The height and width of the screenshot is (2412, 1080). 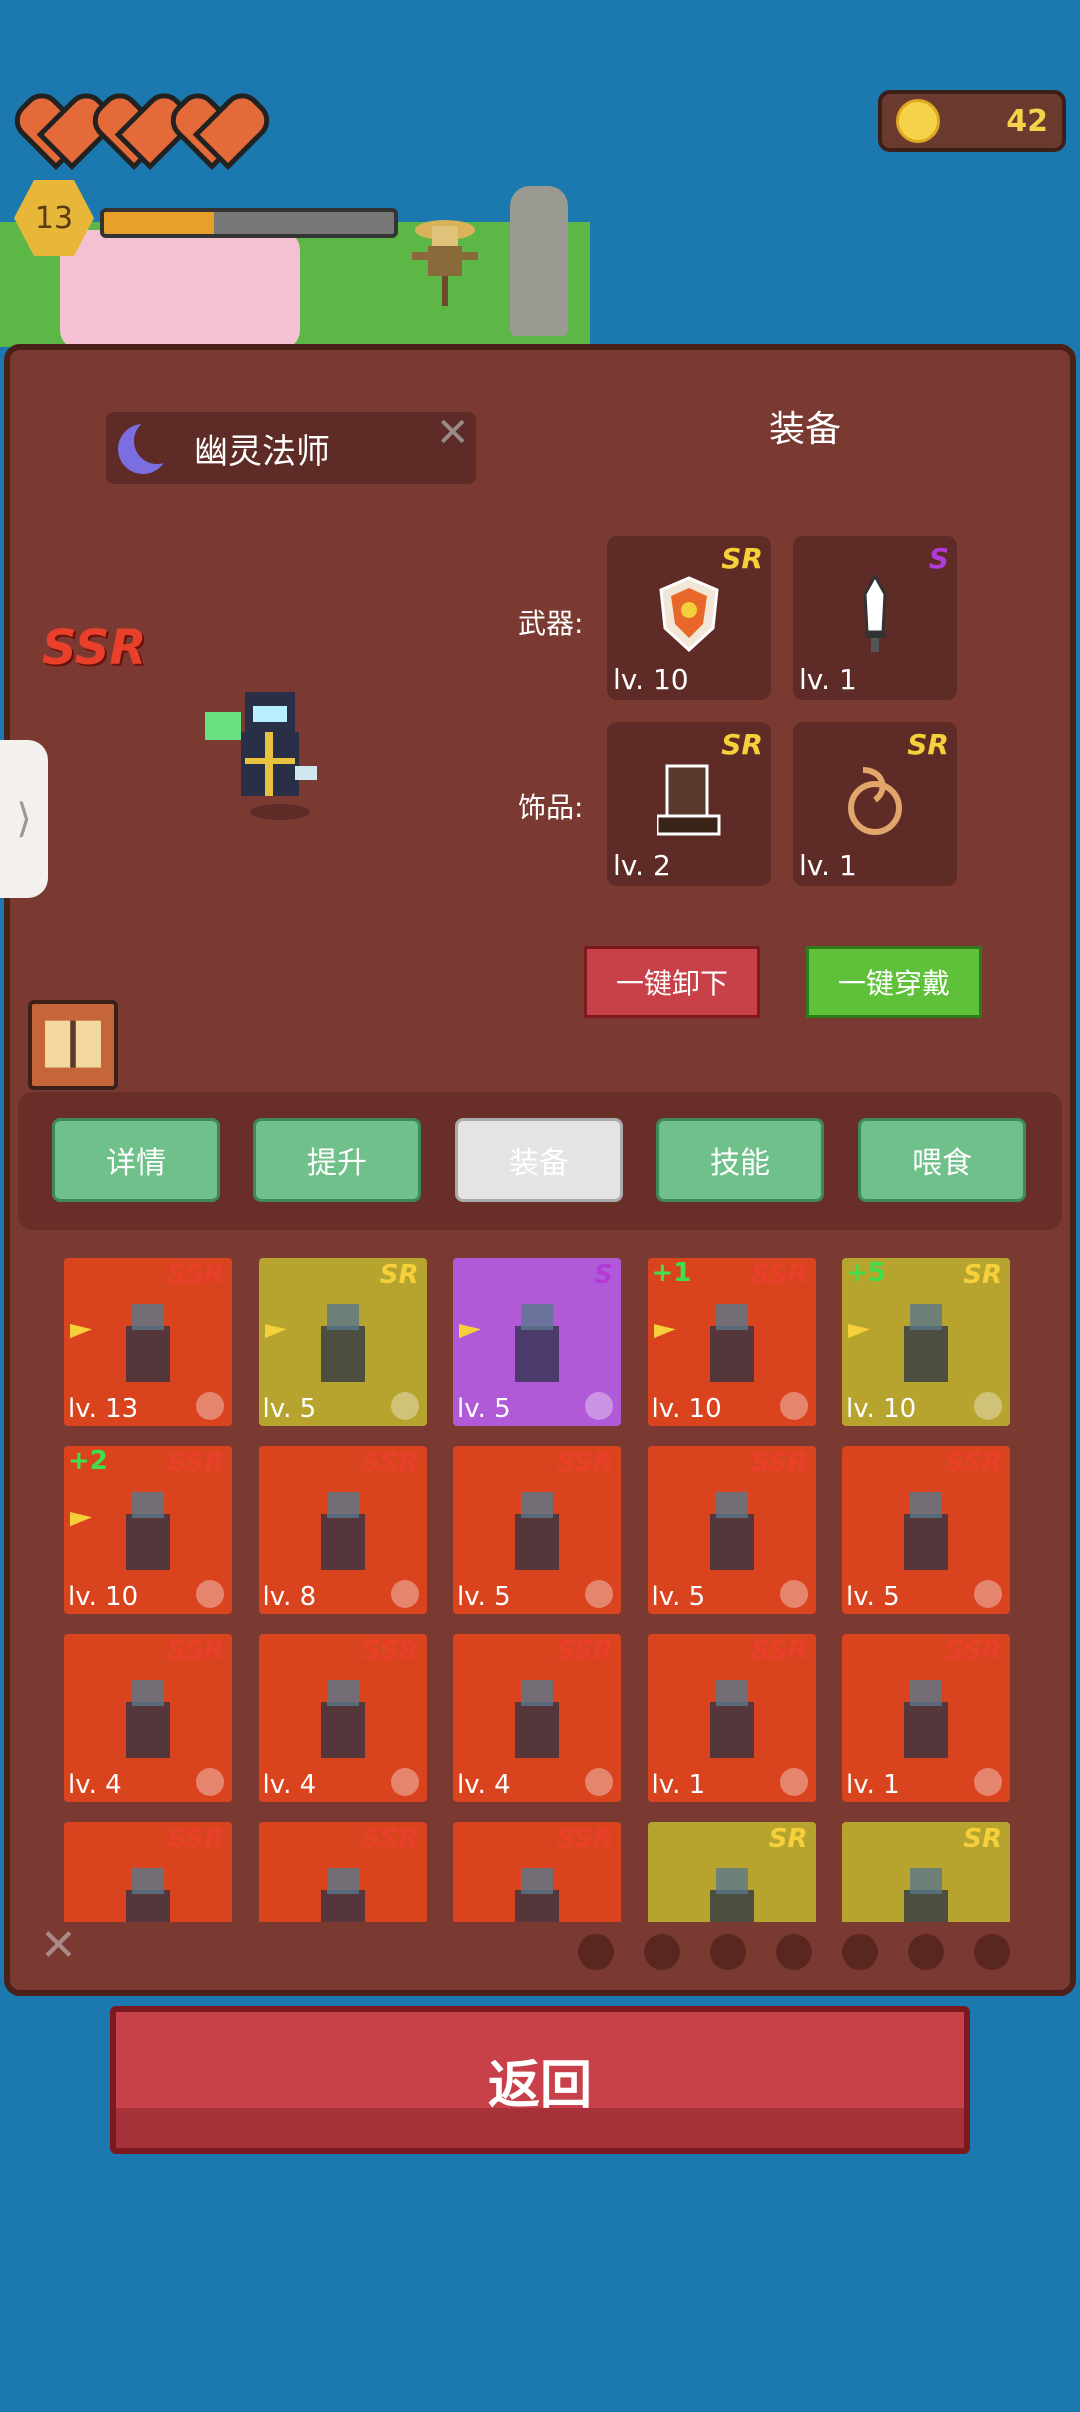 What do you see at coordinates (342, 1342) in the screenshot?
I see `hero-card: SR lv. 5` at bounding box center [342, 1342].